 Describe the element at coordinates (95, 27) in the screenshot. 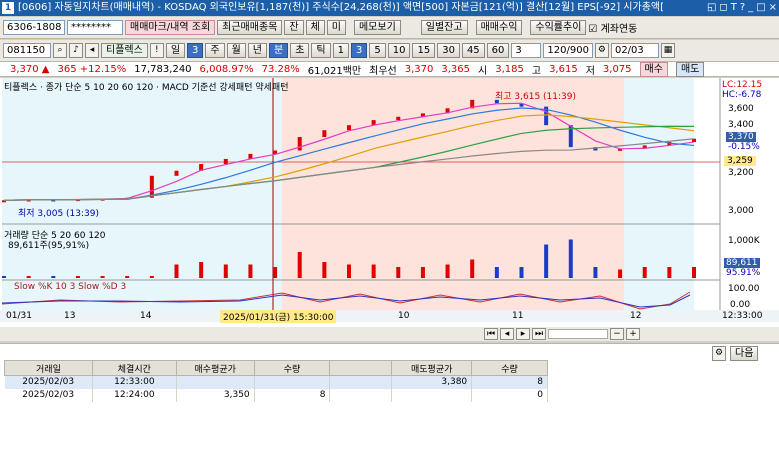

I see `password-field: ********` at that location.